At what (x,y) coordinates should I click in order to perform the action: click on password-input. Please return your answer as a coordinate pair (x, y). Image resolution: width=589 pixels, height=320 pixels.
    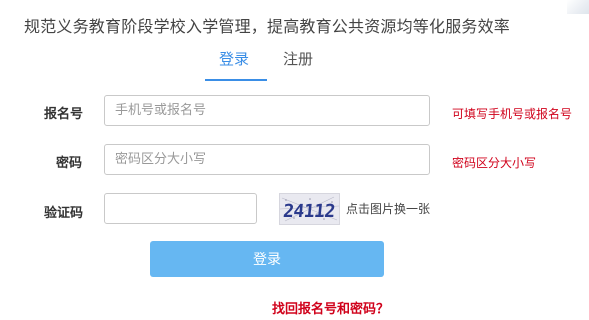
    Looking at the image, I should click on (267, 159).